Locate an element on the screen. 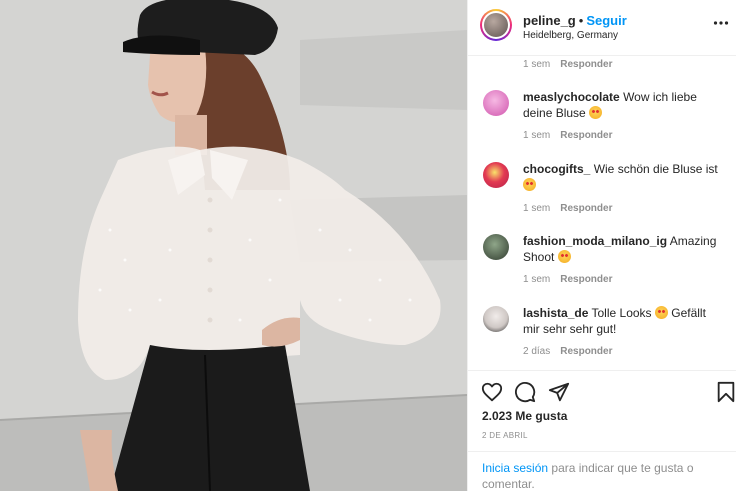 The image size is (736, 491). post-header: peline_g • Seguir Heidelberg, Germany is located at coordinates (602, 28).